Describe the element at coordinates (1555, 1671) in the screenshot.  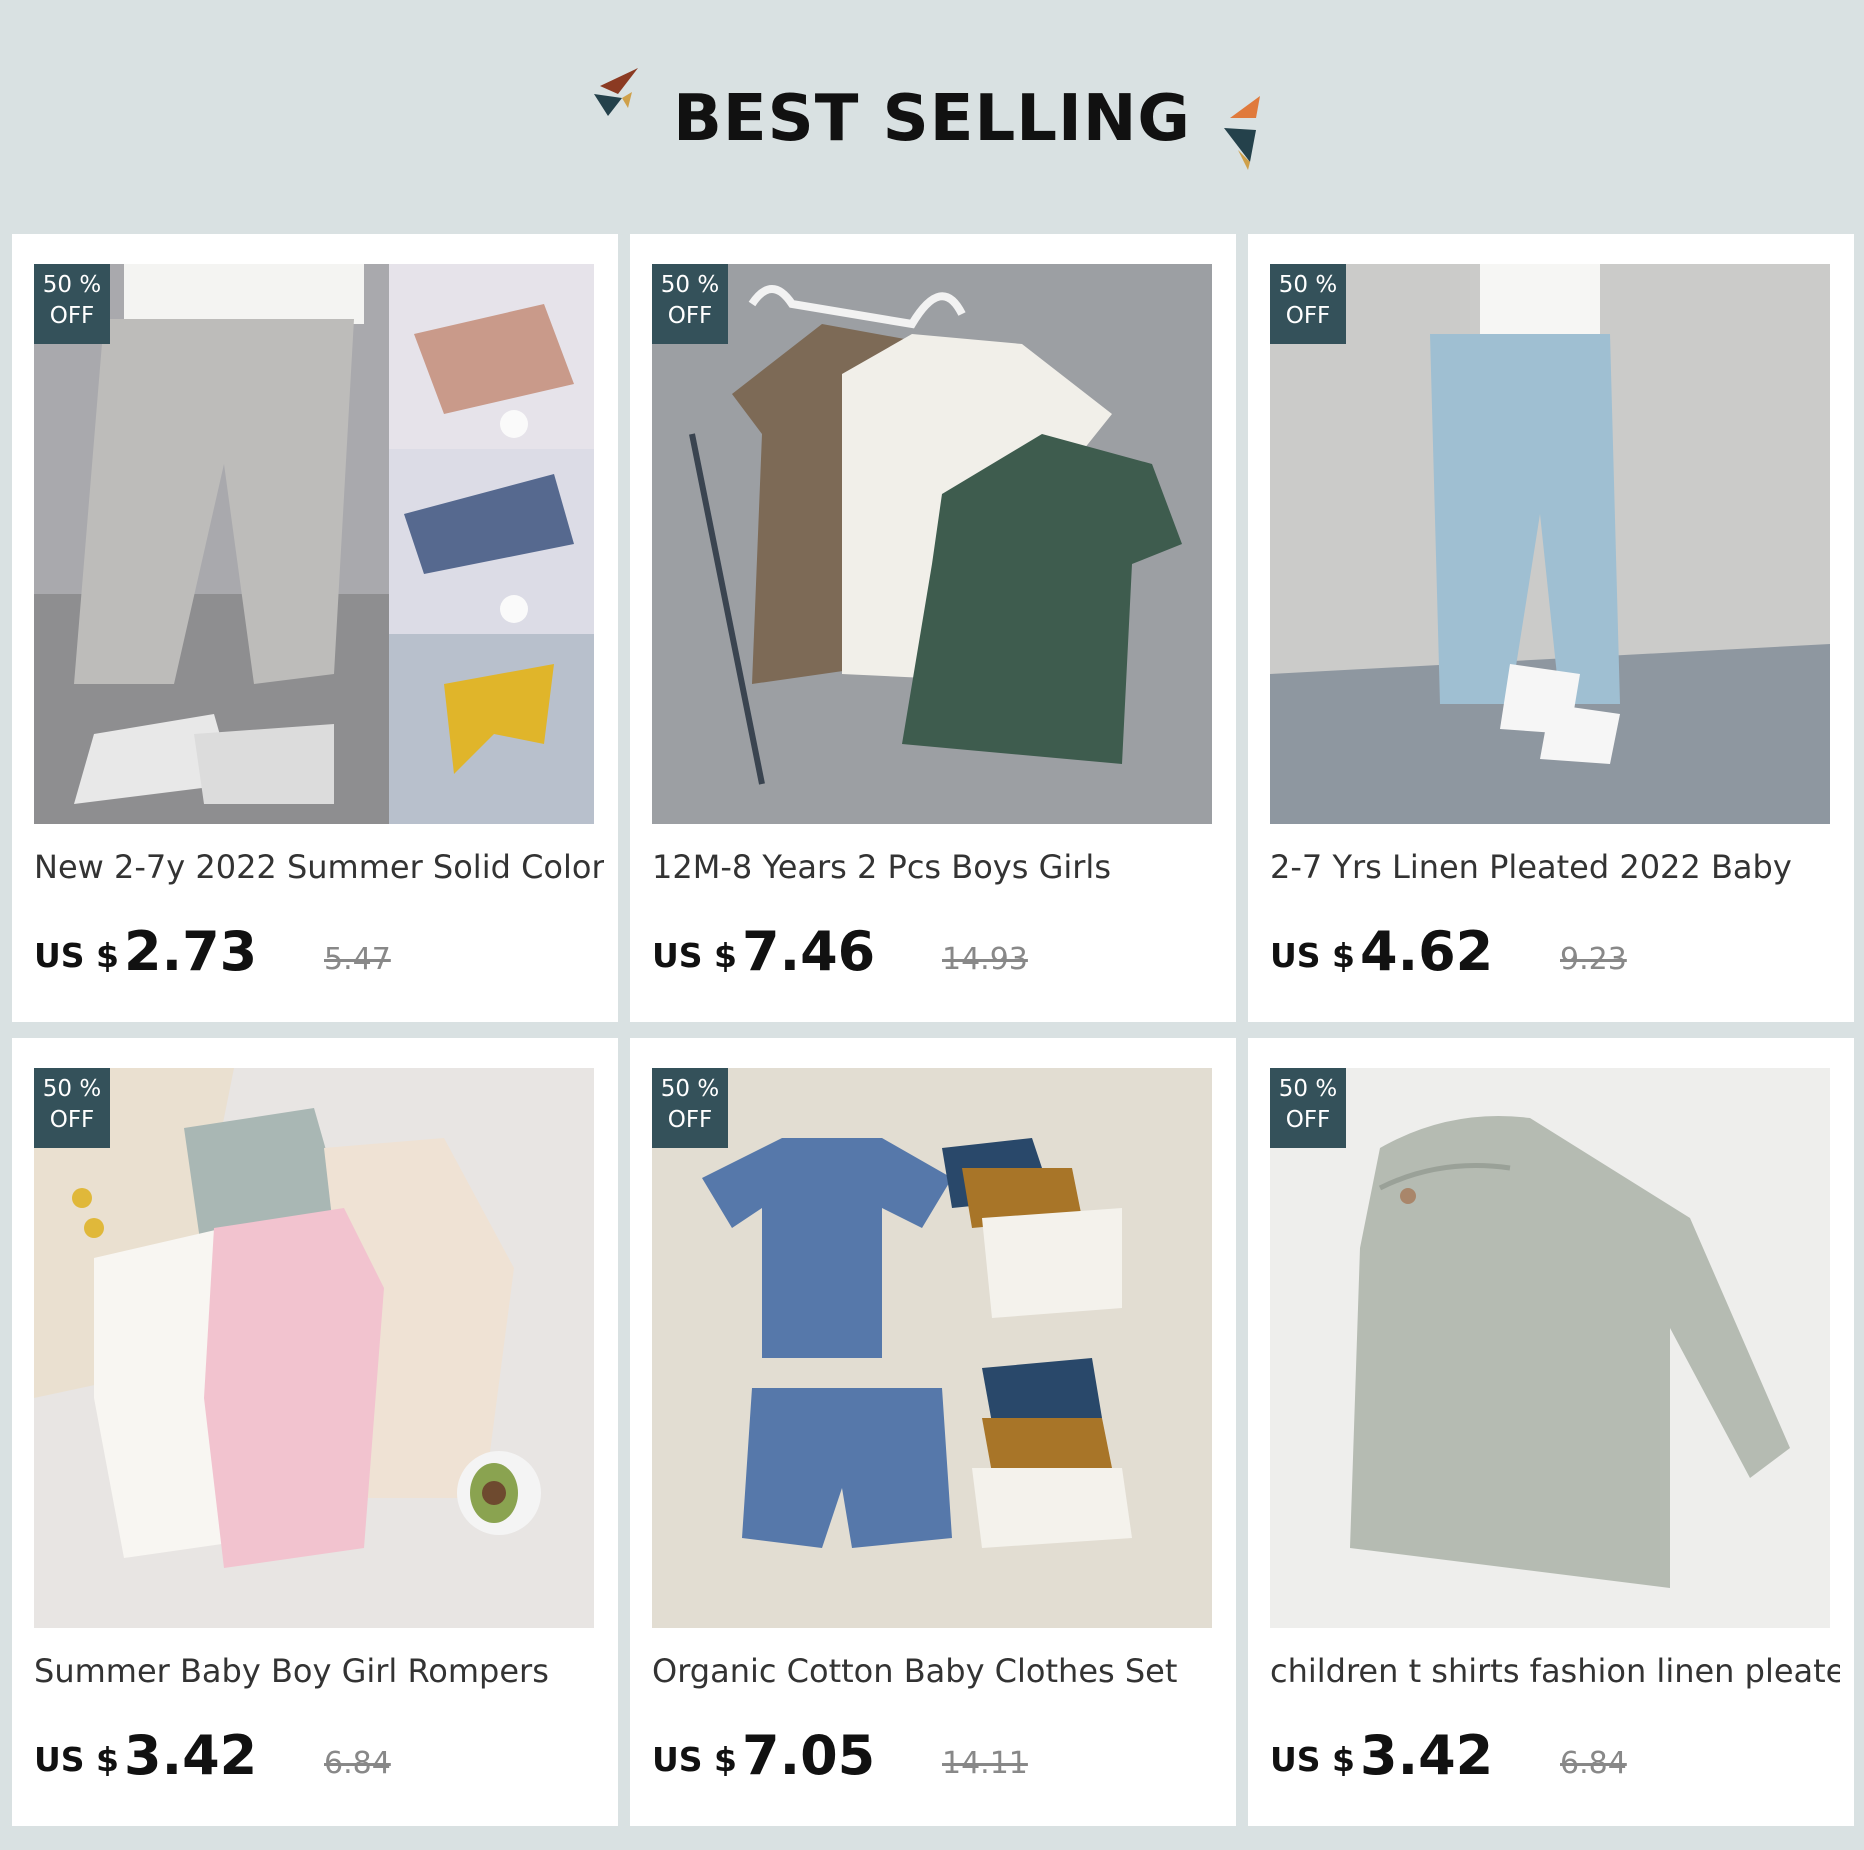
I see `product-name: children t shirts fashion linen pleated` at that location.